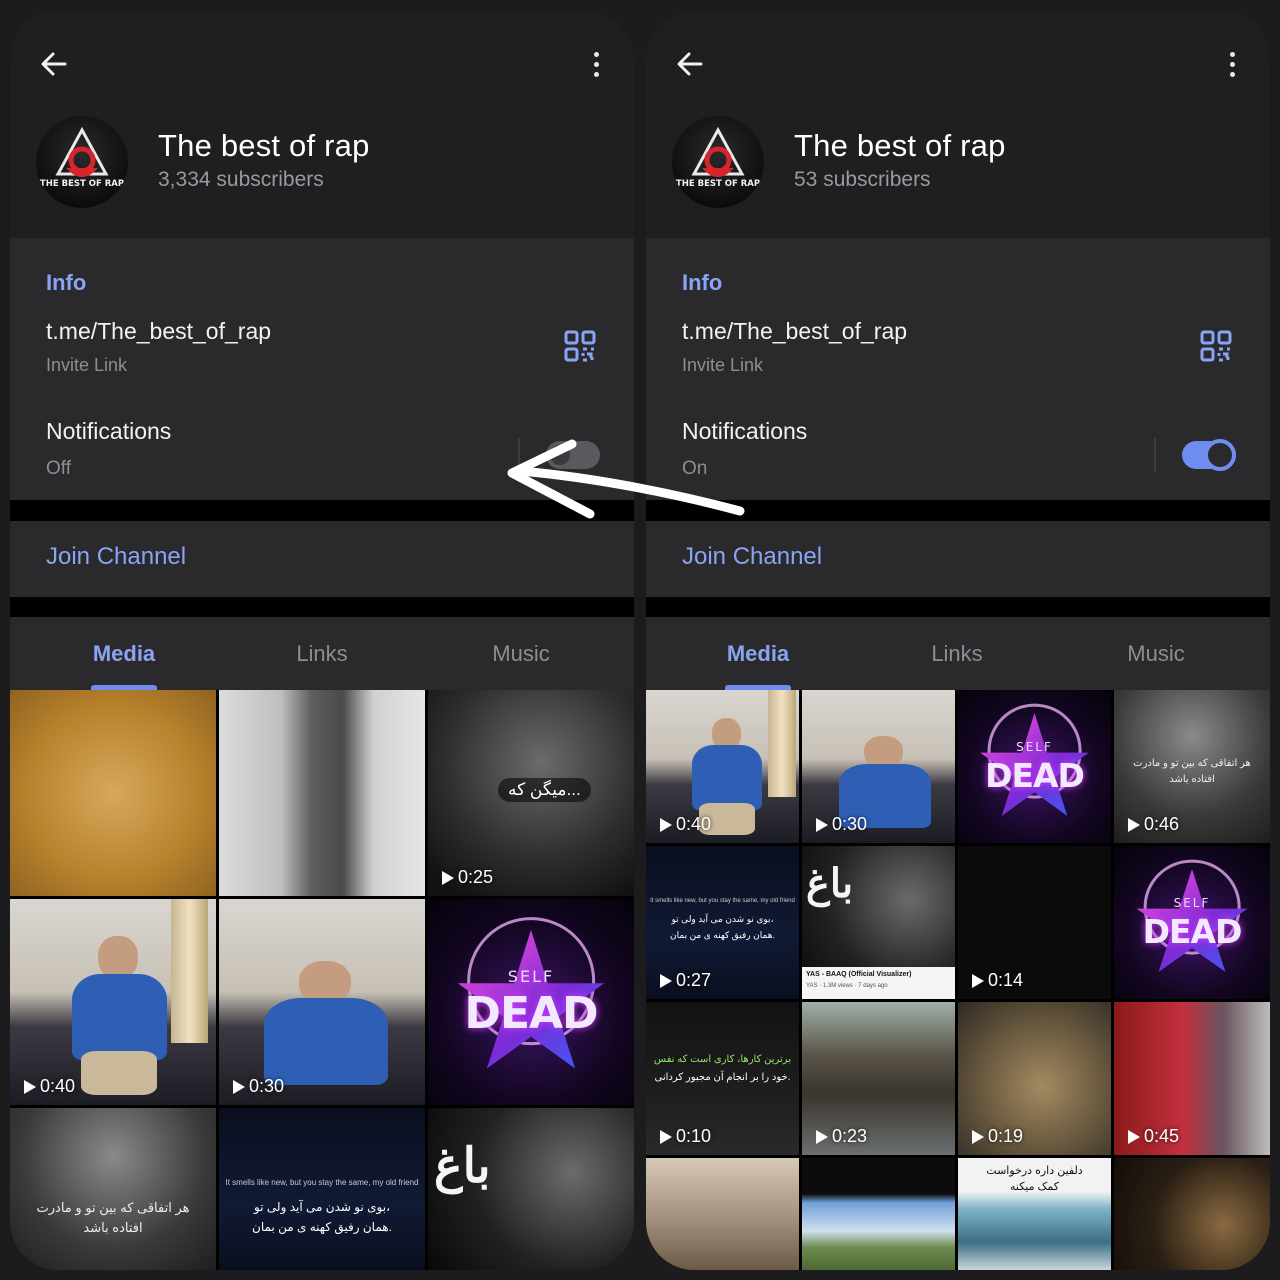 The image size is (1280, 1280). I want to click on thumbnail-caption: برترین کارها، کاری است که نفس, so click(722, 1059).